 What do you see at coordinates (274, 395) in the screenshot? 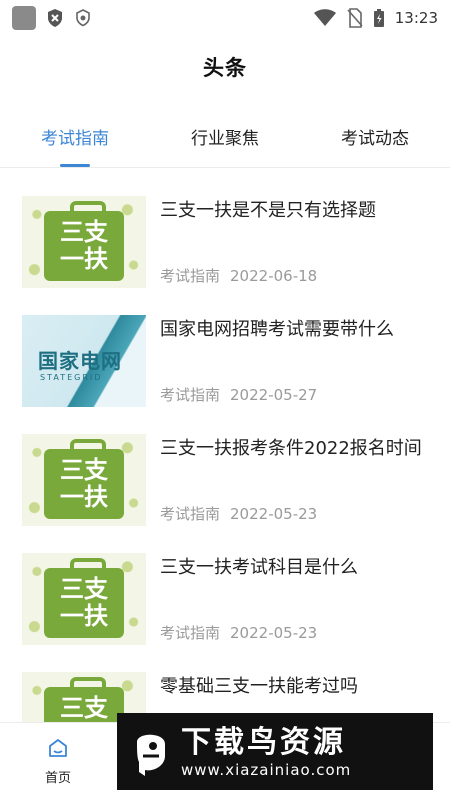
I see `article-date: 2022-05-27` at bounding box center [274, 395].